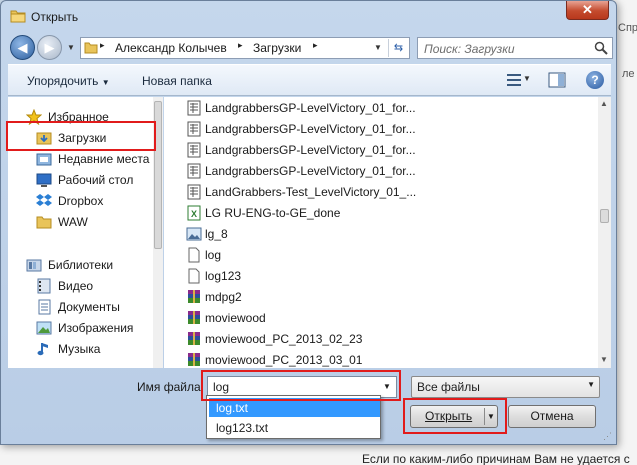 The height and width of the screenshot is (465, 637). Describe the element at coordinates (595, 80) in the screenshot. I see `help-icon: ?` at that location.